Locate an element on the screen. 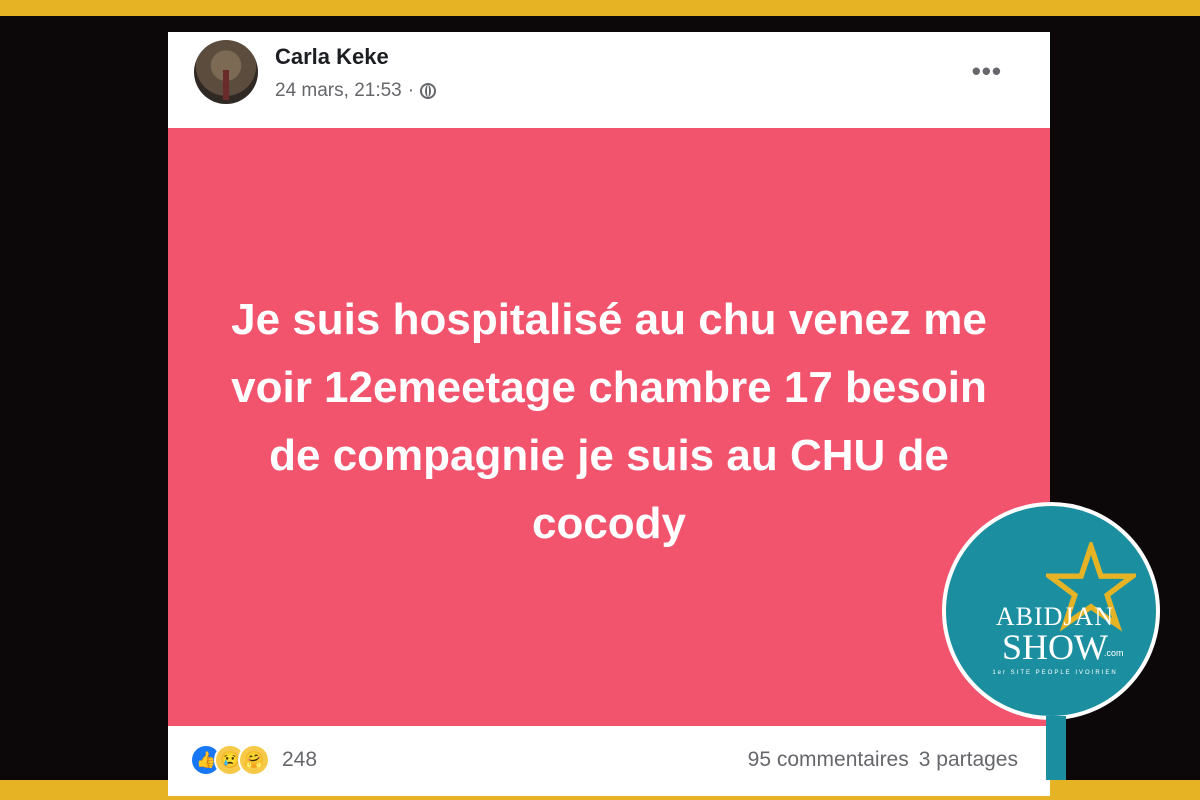 This screenshot has width=1200, height=800. post-meta: 24 mars, 21:53 · is located at coordinates (356, 91).